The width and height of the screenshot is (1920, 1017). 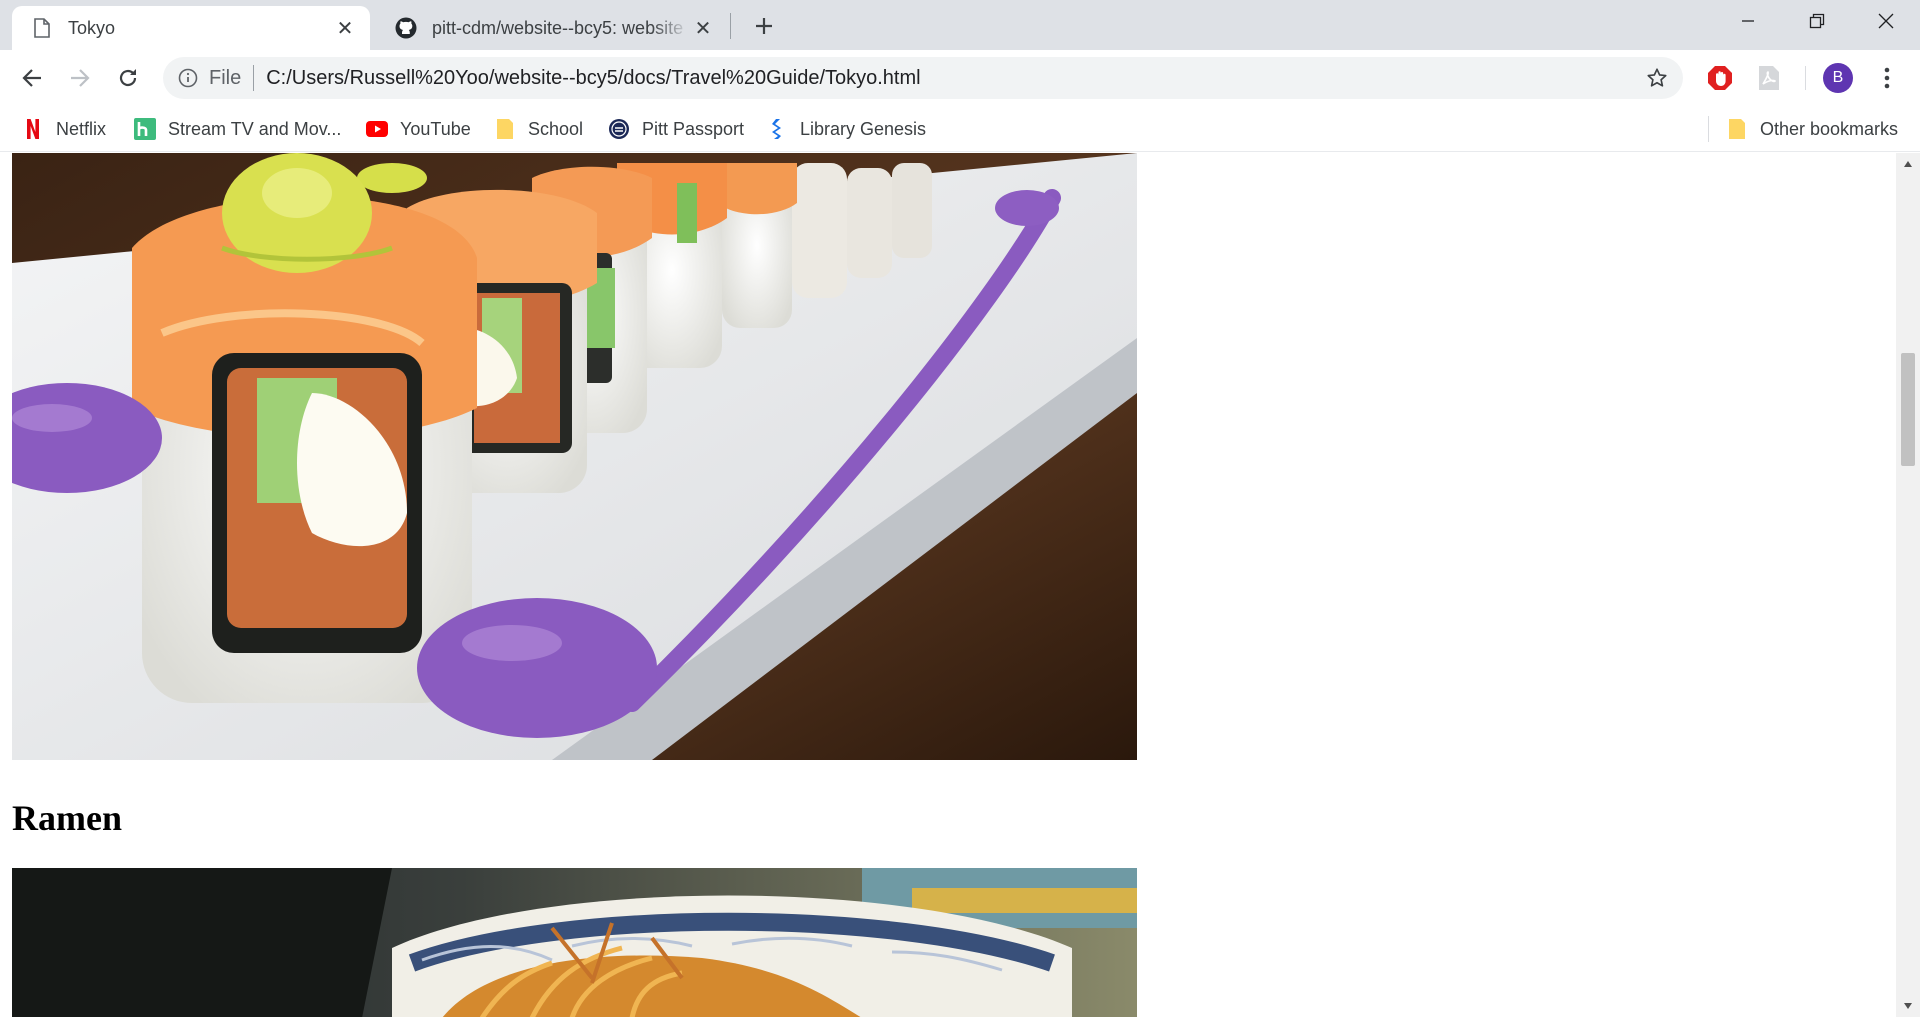 I want to click on github-icon, so click(x=406, y=28).